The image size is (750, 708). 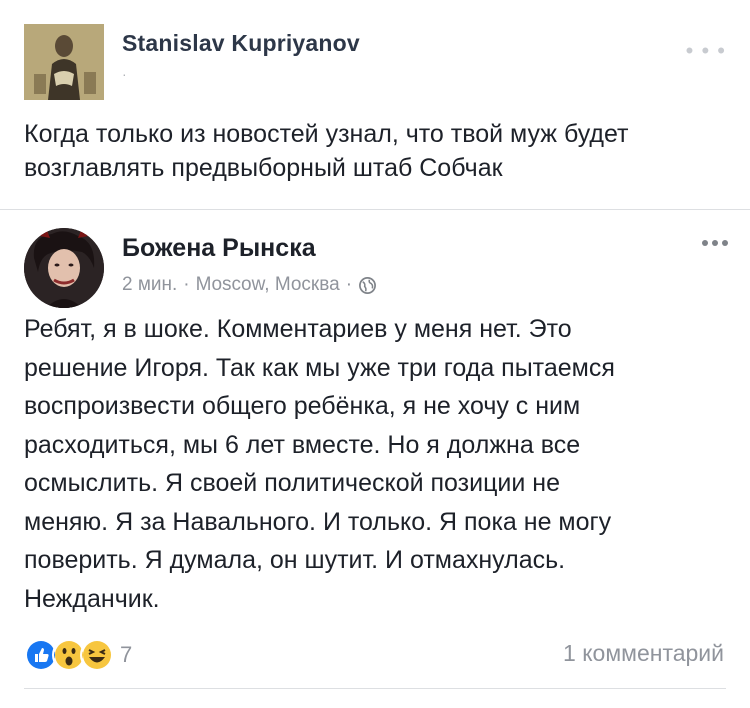 What do you see at coordinates (268, 285) in the screenshot?
I see `post-location: Moscow, Москва` at bounding box center [268, 285].